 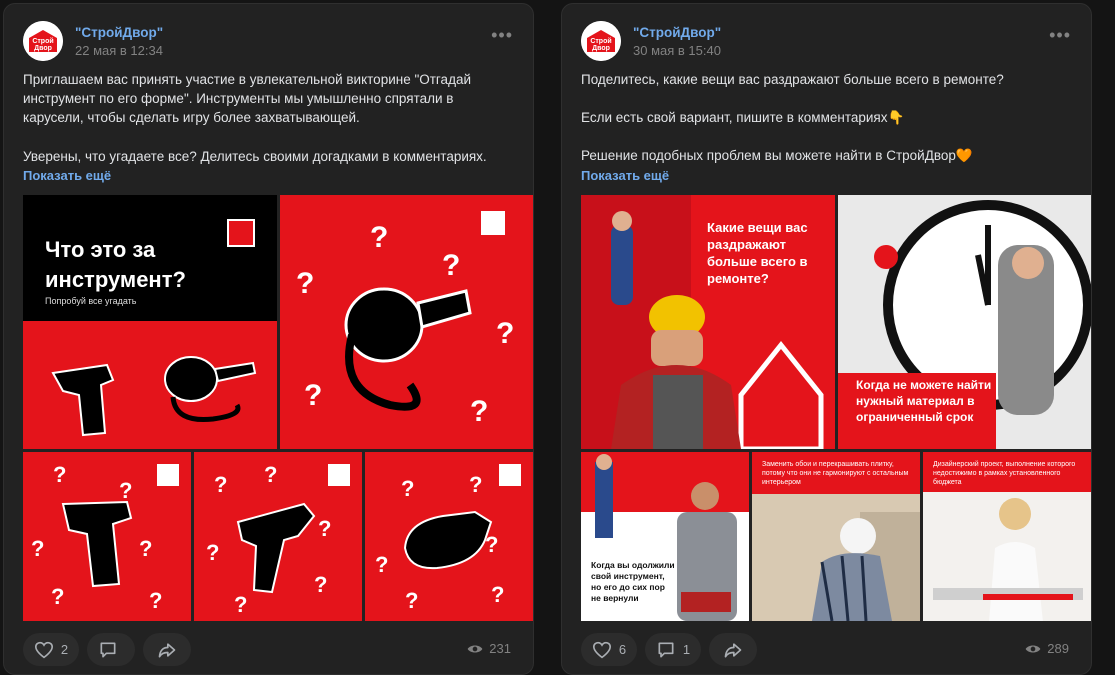 I want to click on like-button: 2, so click(x=51, y=649).